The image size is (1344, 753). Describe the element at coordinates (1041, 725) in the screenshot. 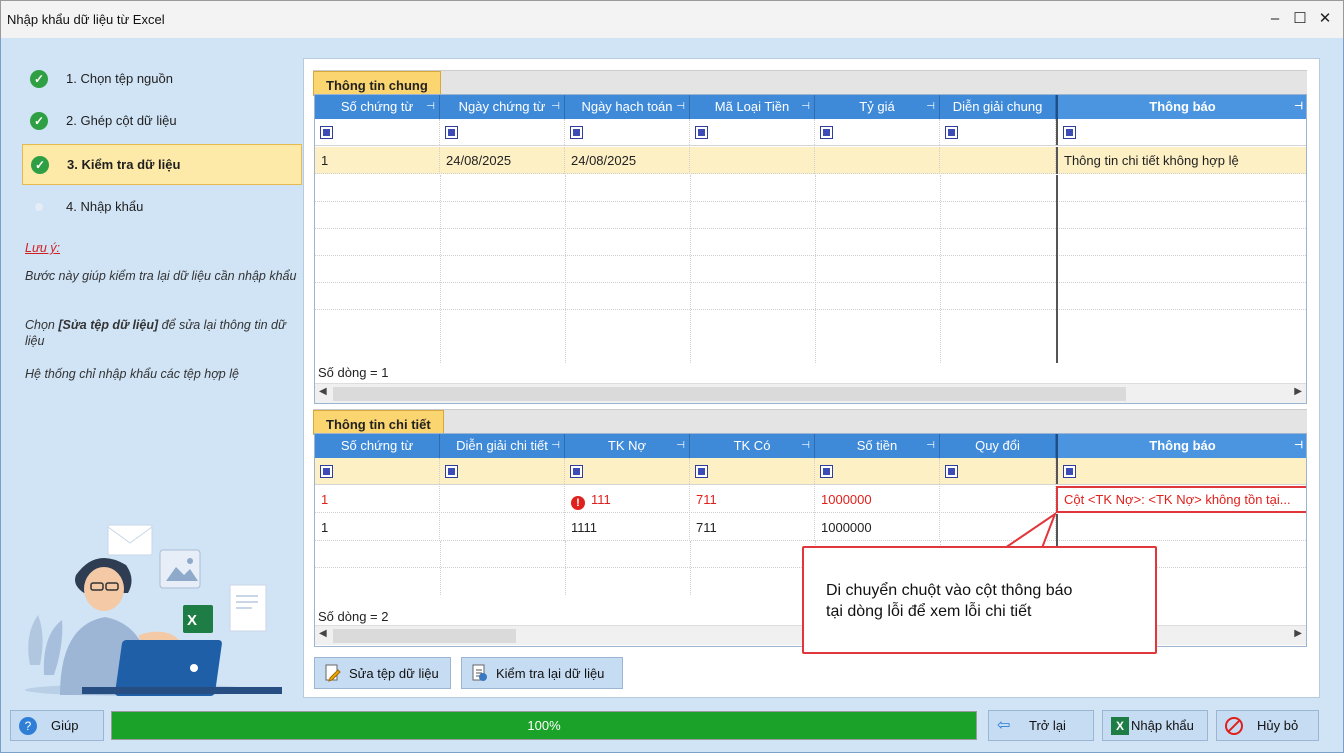

I see `back-button: ⇦ Trở lại` at that location.